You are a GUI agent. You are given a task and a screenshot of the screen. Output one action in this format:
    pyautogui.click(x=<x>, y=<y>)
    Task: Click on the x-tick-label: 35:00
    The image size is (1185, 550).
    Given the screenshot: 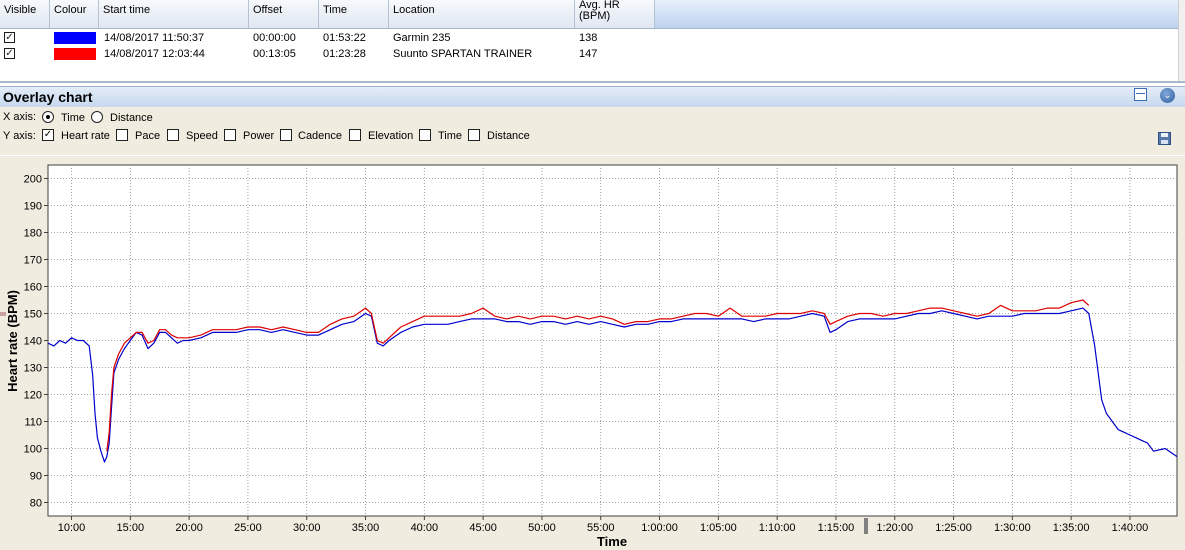 What is the action you would take?
    pyautogui.click(x=366, y=528)
    